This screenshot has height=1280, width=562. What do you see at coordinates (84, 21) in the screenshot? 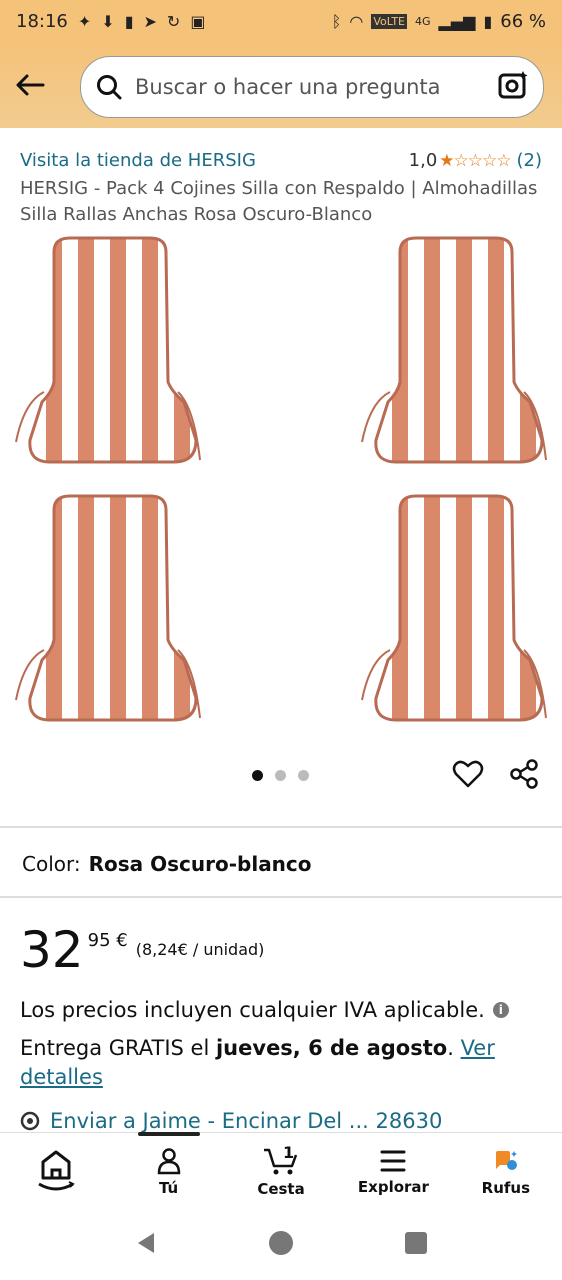
I see `sparkle-icon: ✦` at bounding box center [84, 21].